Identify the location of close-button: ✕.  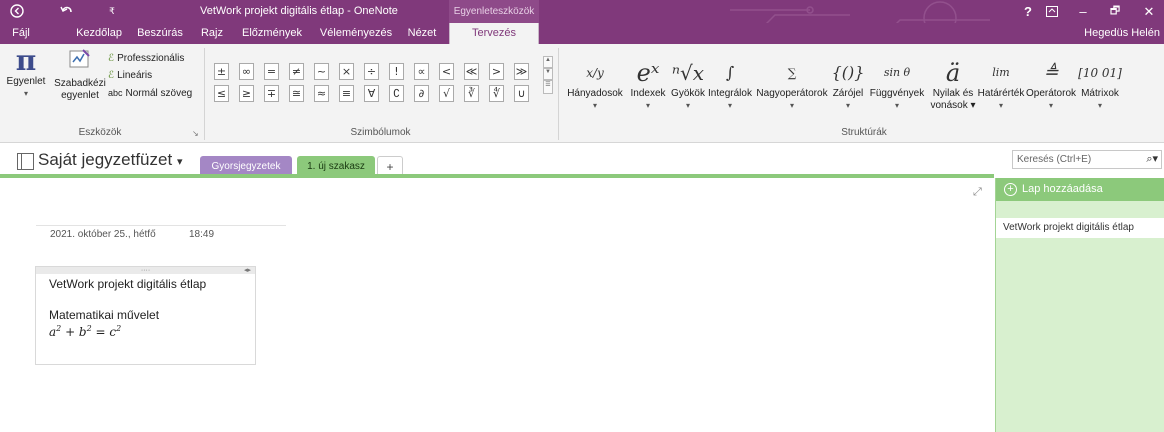
(1149, 11).